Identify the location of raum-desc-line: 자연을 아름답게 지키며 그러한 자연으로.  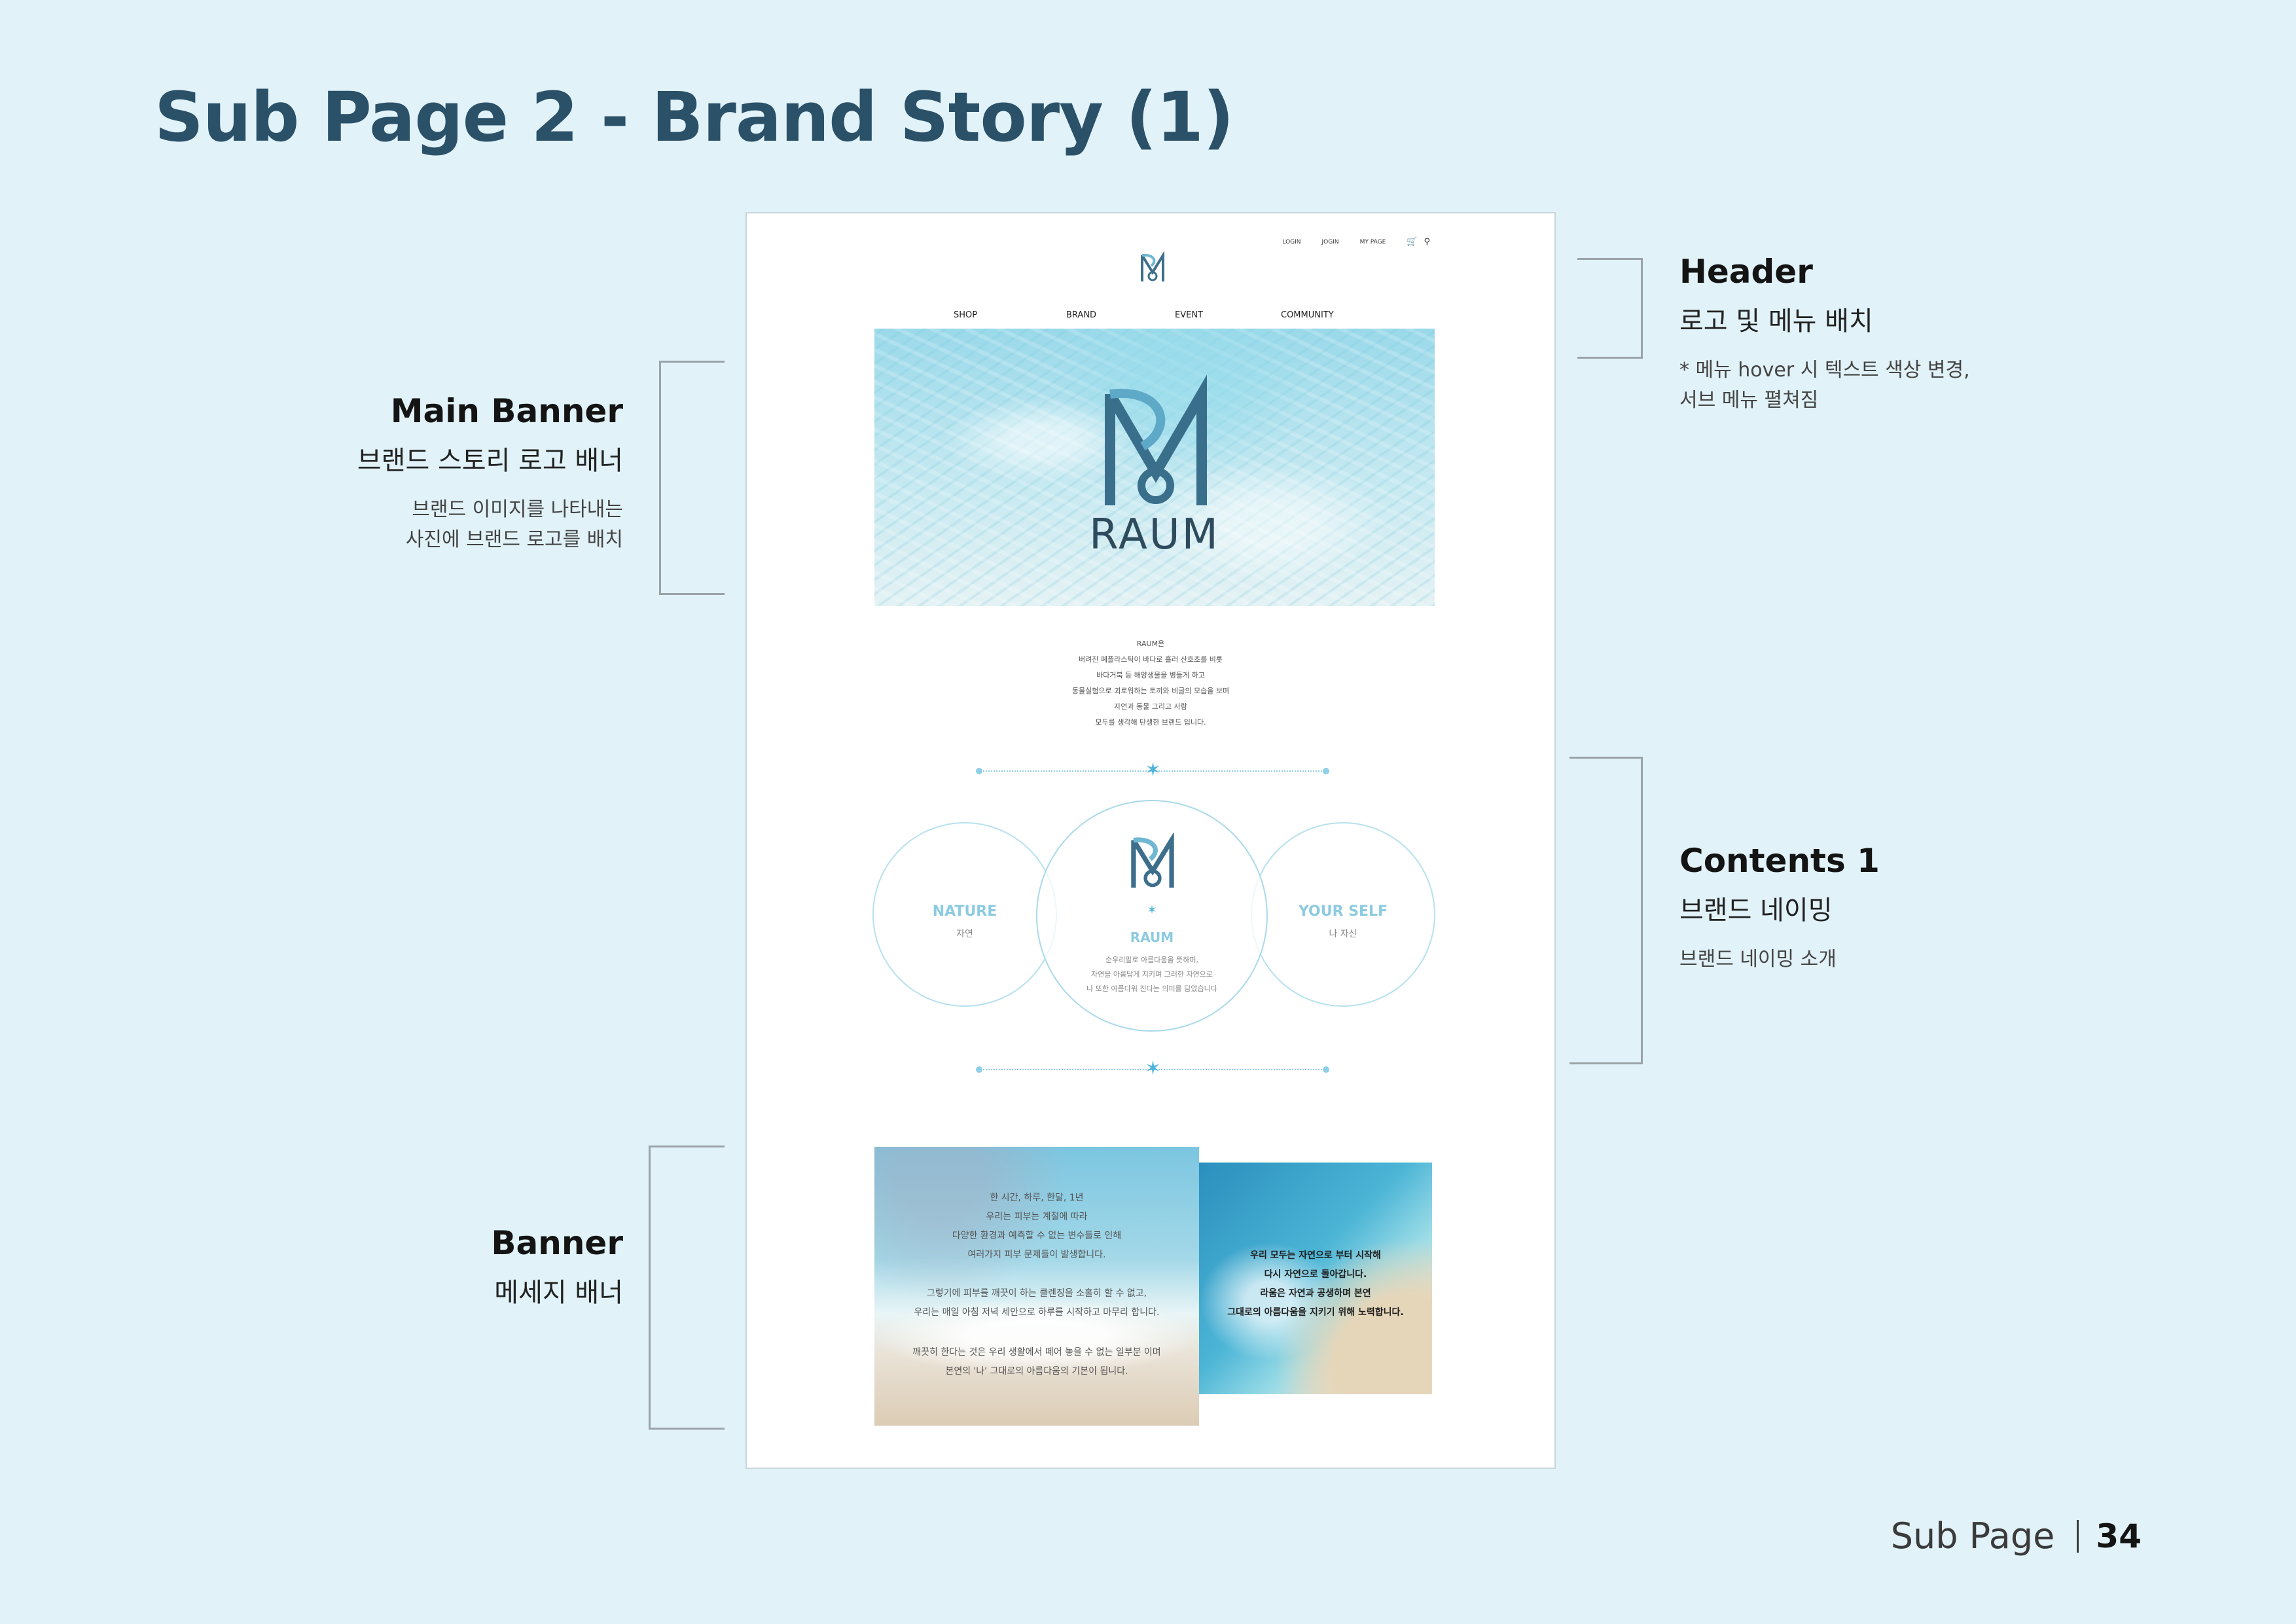
(1151, 974).